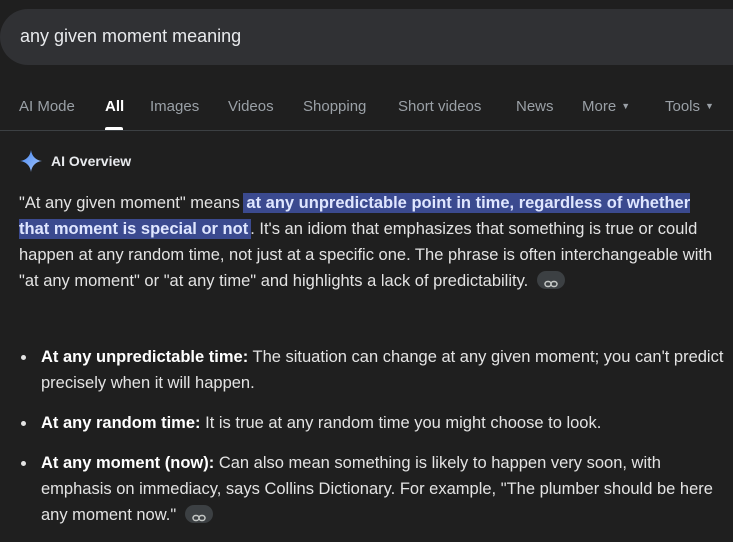  What do you see at coordinates (47, 106) in the screenshot?
I see `tab-ai-mode: AI Mode` at bounding box center [47, 106].